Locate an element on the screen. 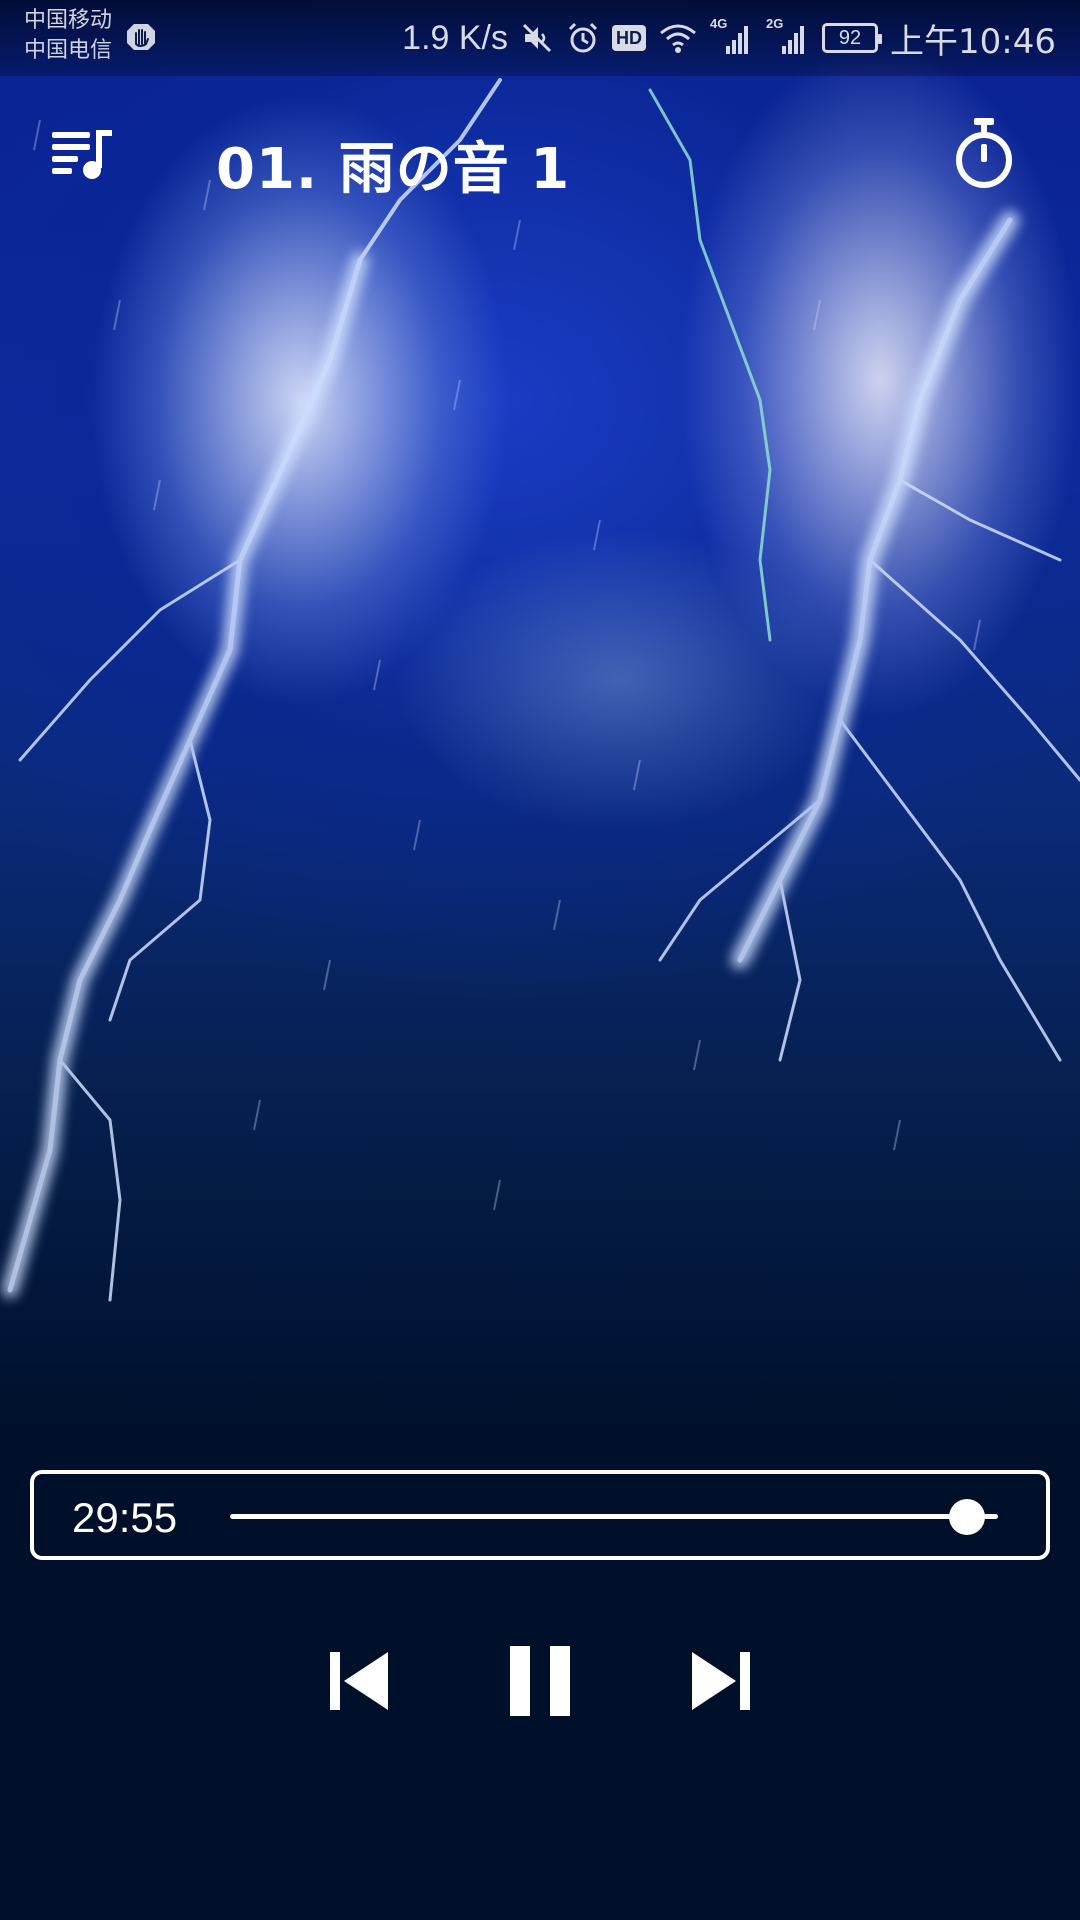 This screenshot has height=1920, width=1080. battery-icon: 92 is located at coordinates (852, 38).